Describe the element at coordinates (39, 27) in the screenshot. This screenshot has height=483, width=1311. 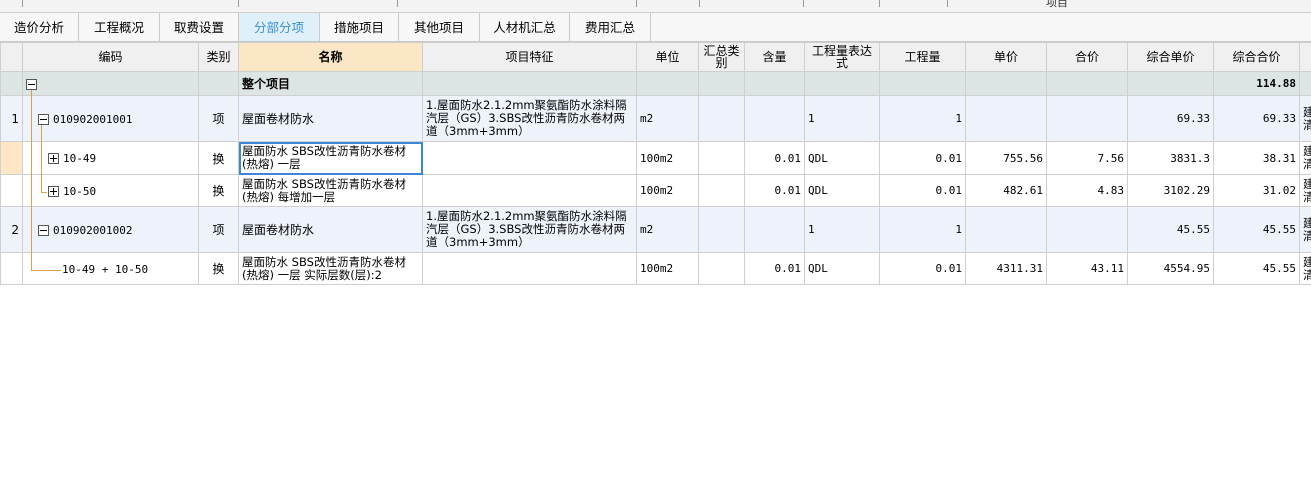
I see `tab-cost-analysis: 造价分析` at that location.